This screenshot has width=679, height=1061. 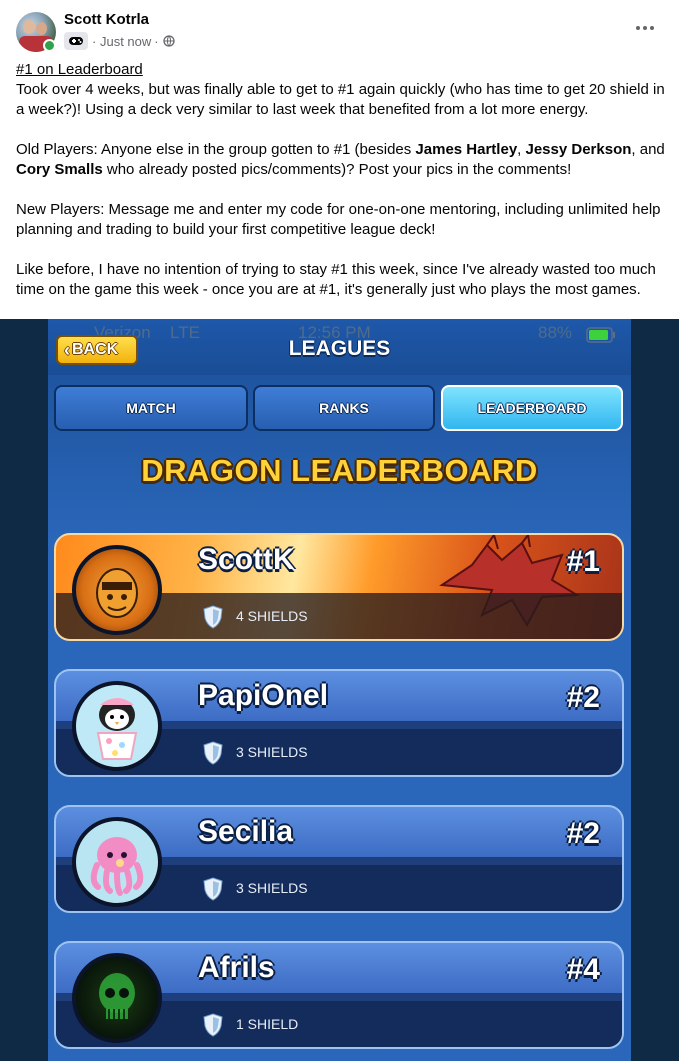 I want to click on league-tabs: MATCH RANKS LEADERBOARD, so click(x=339, y=408).